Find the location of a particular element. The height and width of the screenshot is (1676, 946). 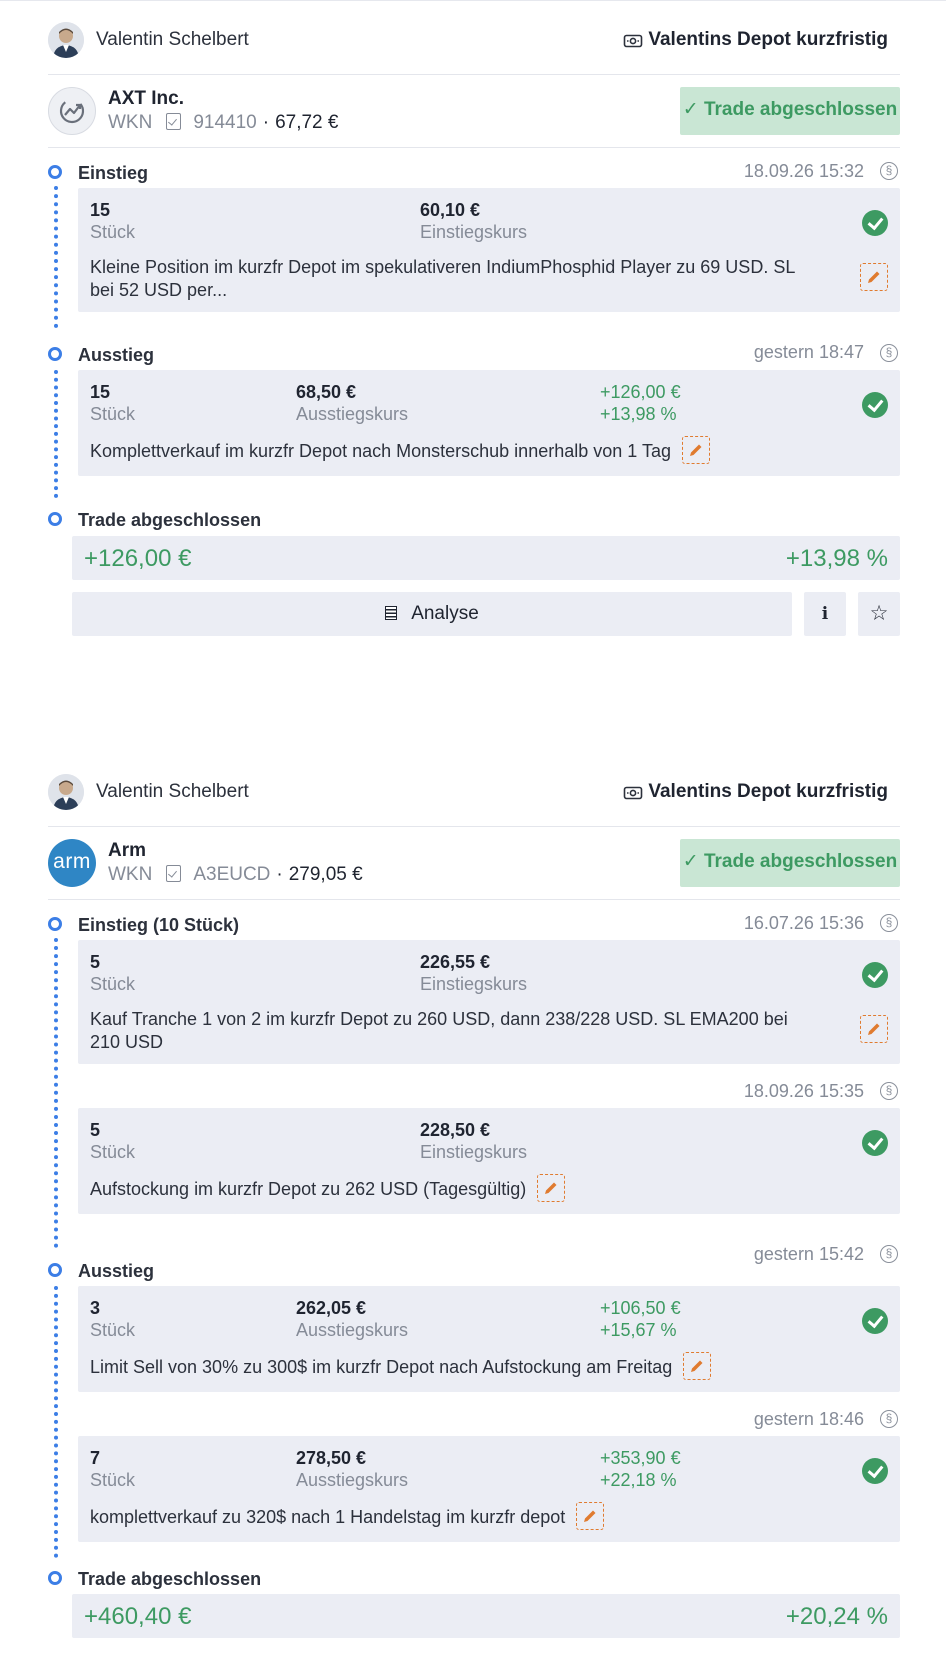

profit-absolute: +353,90 € is located at coordinates (640, 1458).